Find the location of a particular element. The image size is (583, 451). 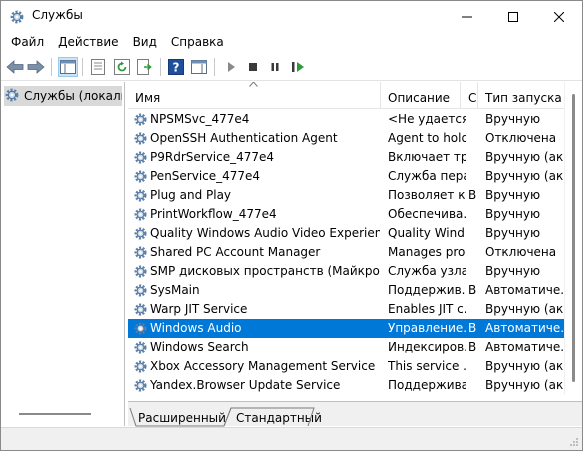

horizontal-scrollbar is located at coordinates (55, 414).